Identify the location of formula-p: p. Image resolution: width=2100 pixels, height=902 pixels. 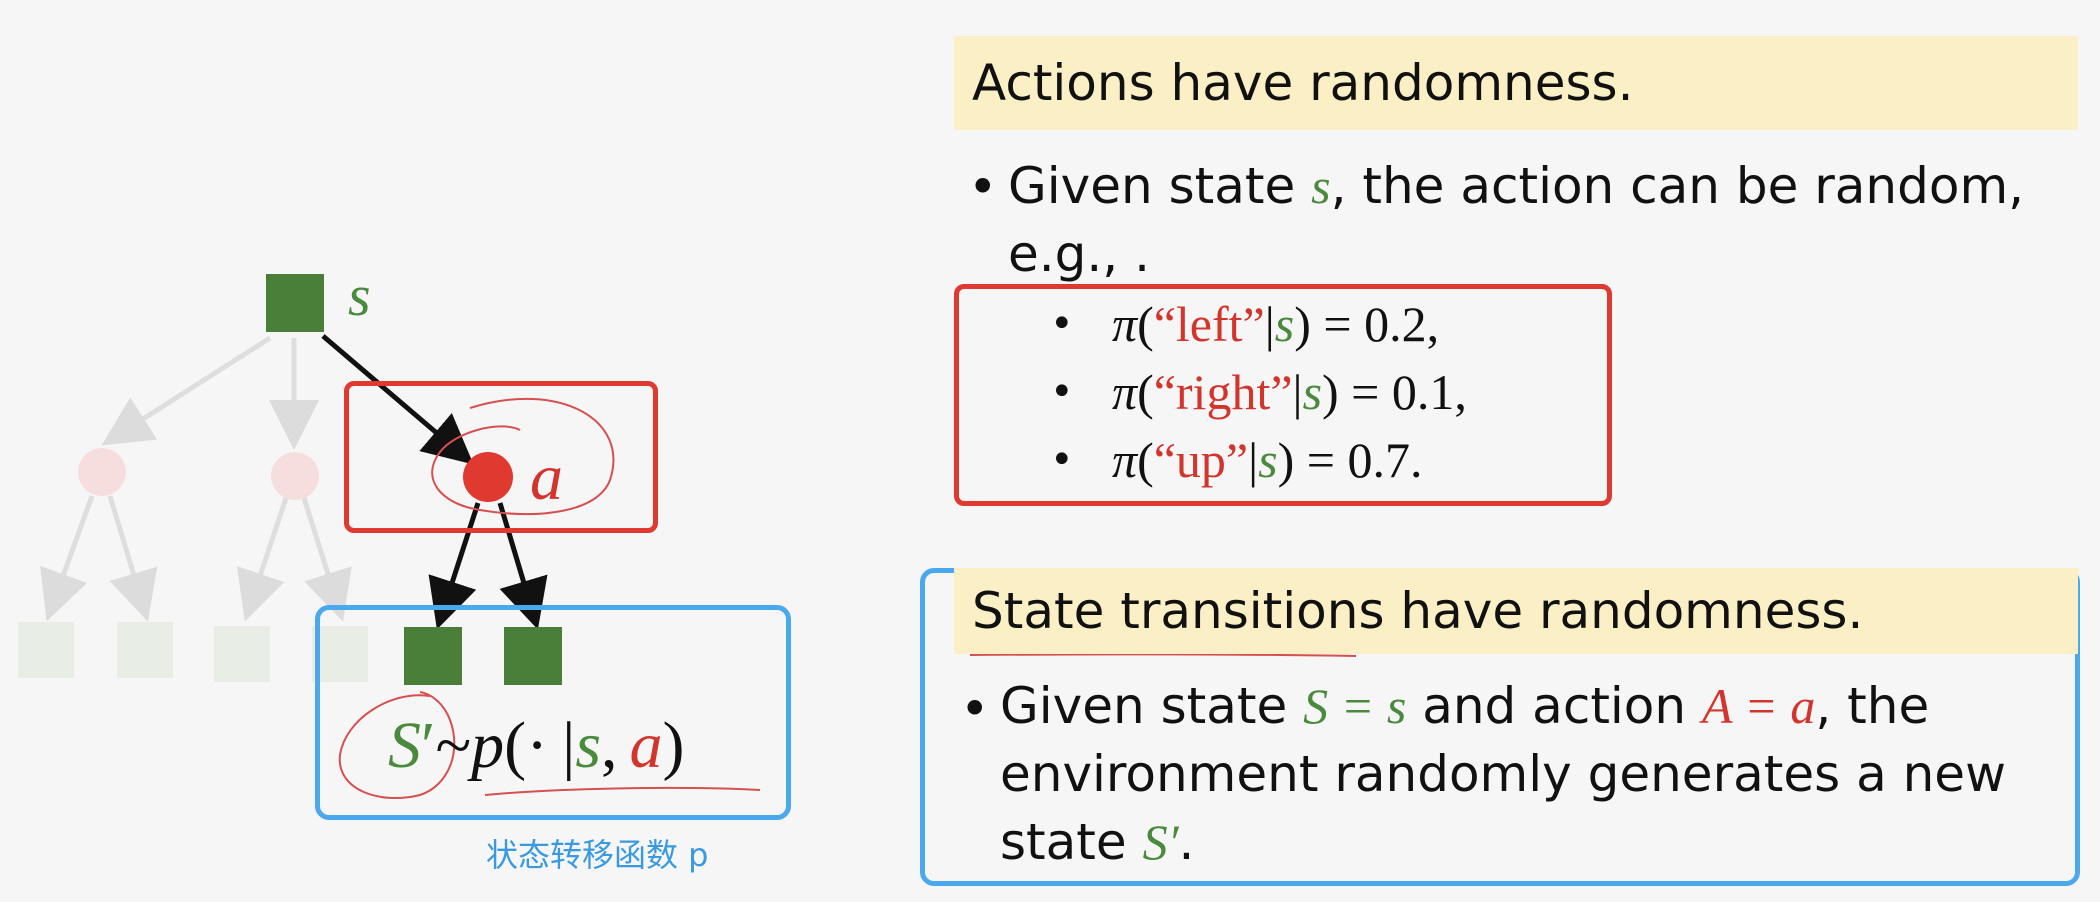
(488, 745).